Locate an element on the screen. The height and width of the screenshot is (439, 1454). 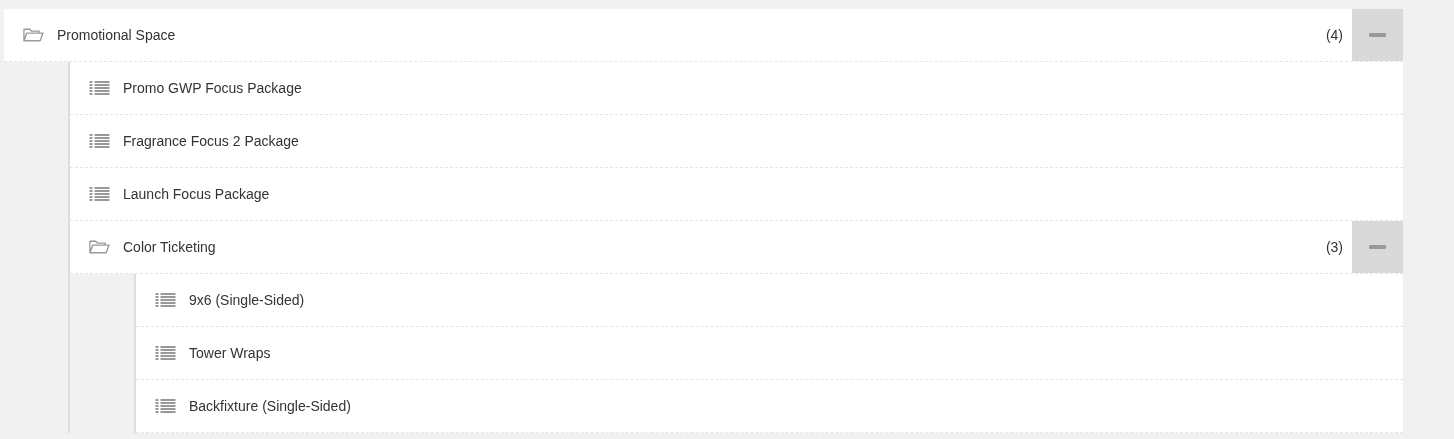
tree-item: Fragrance Focus 2 Package is located at coordinates (736, 141).